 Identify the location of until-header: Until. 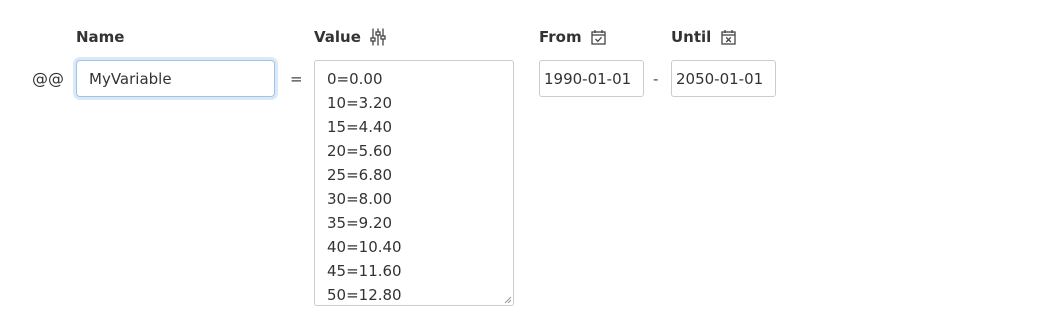
(703, 37).